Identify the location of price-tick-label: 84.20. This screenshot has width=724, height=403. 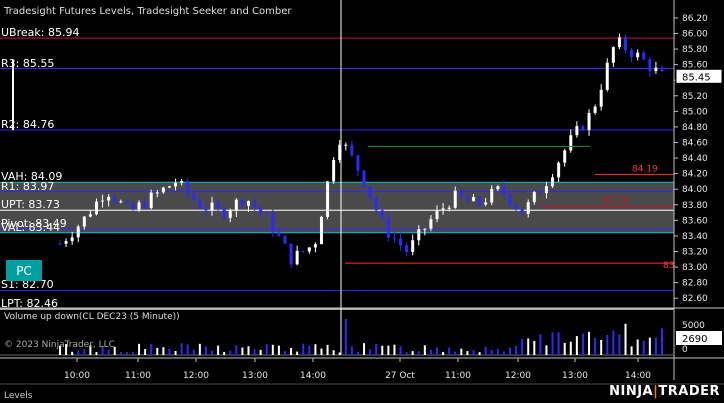
(695, 175).